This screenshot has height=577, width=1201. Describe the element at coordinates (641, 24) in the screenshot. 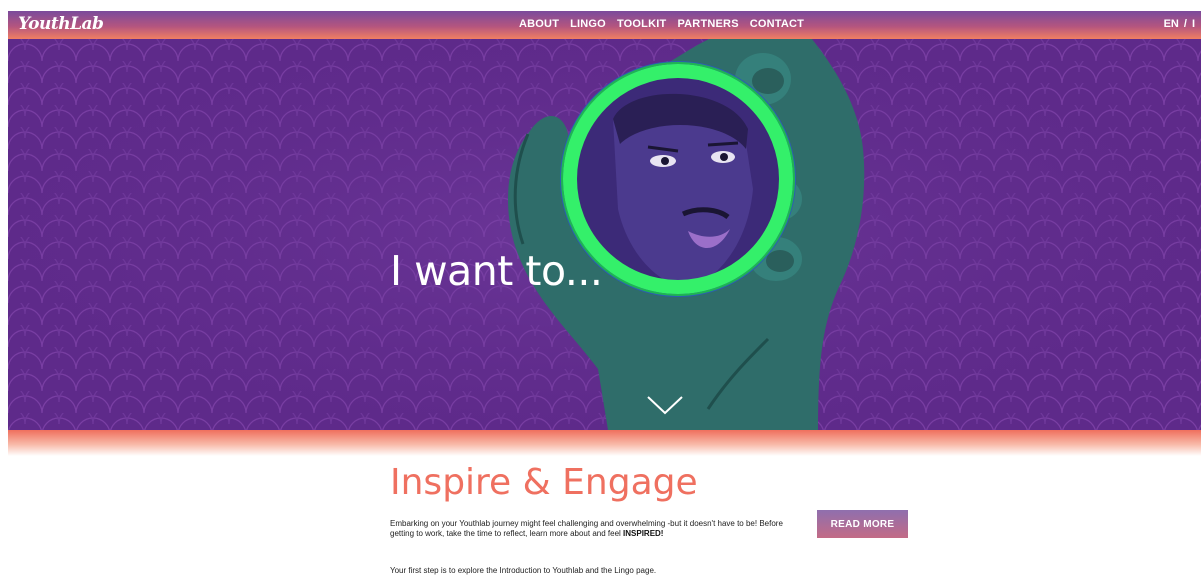

I see `nav-toolkit: TOOLKIT` at that location.